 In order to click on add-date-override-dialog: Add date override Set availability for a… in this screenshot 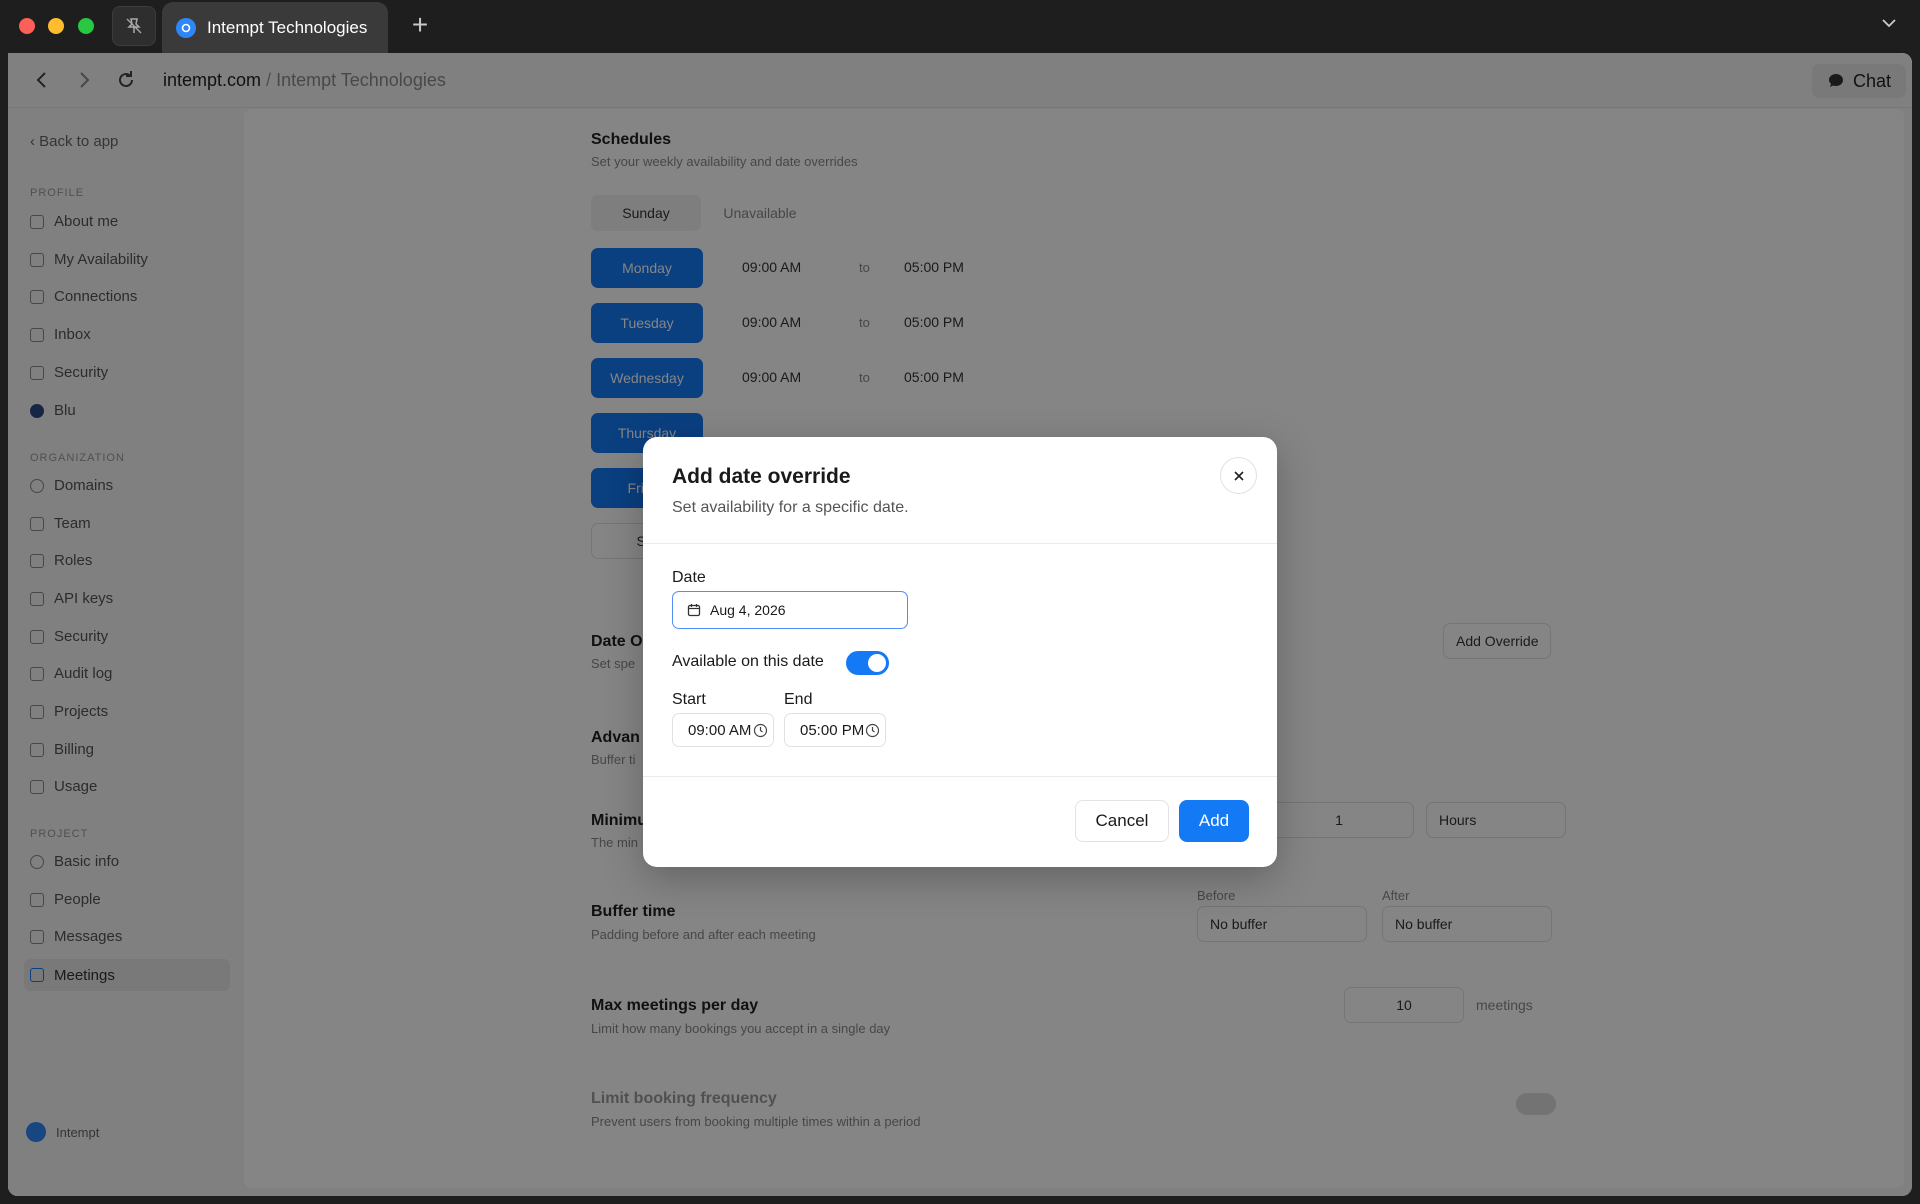, I will do `click(960, 652)`.